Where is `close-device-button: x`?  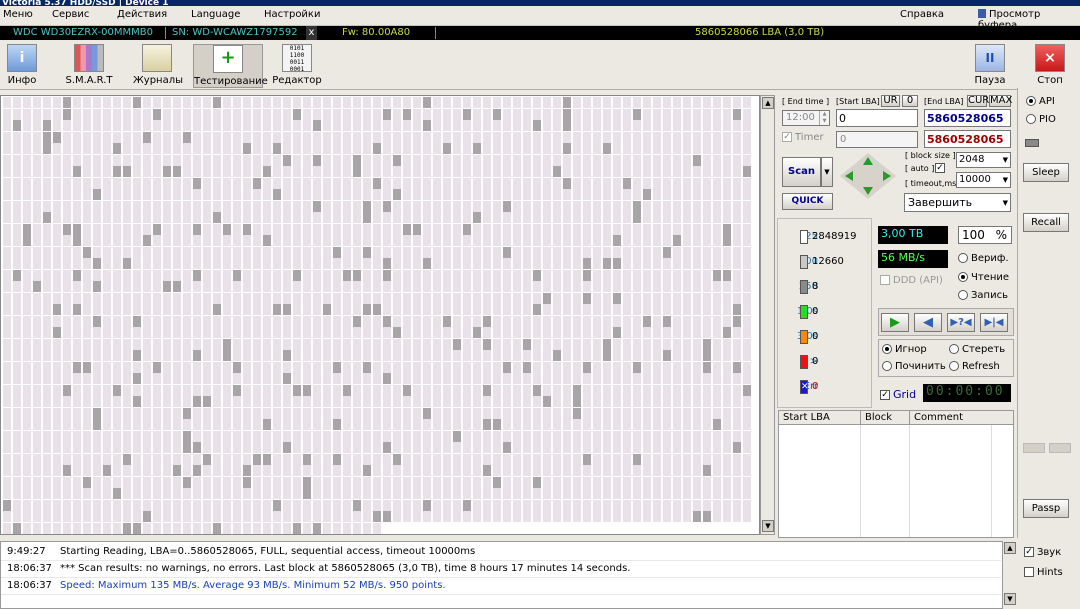
close-device-button: x is located at coordinates (311, 33).